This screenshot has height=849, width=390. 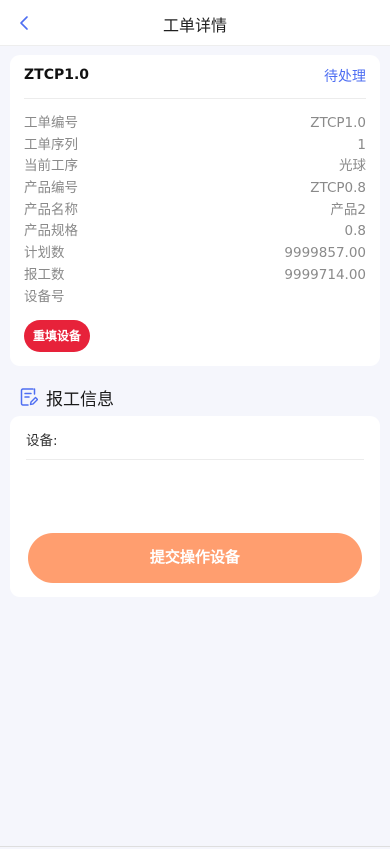 I want to click on report-section-header: 报工信息, so click(x=67, y=397).